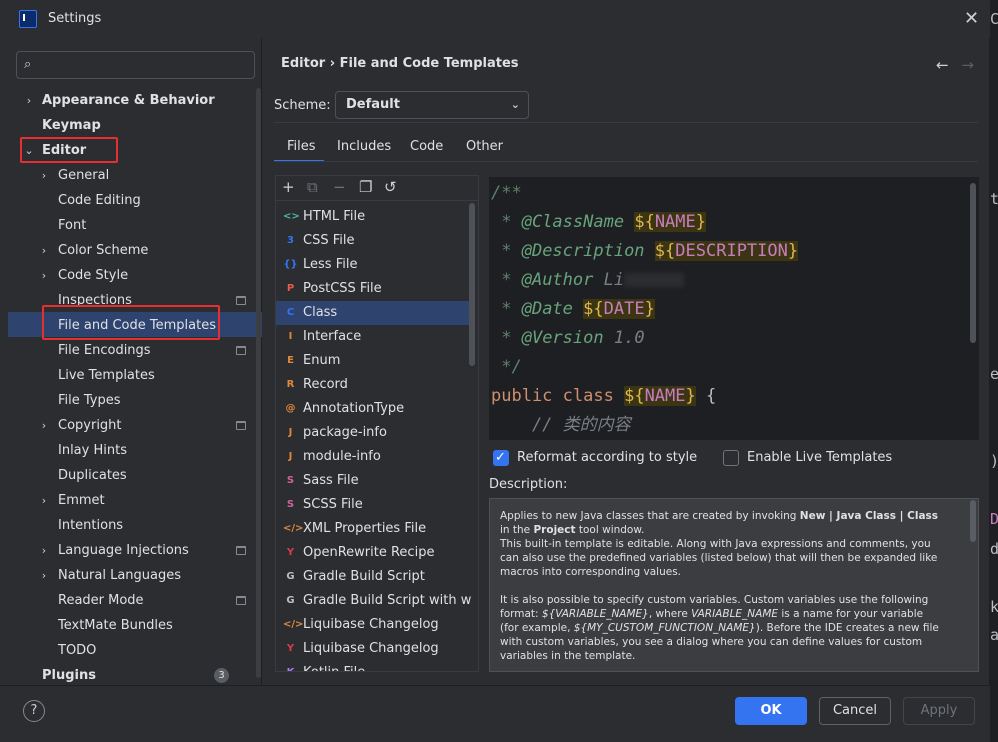 Image resolution: width=998 pixels, height=742 pixels. Describe the element at coordinates (374, 666) in the screenshot. I see `template-item: K Kotlin File` at that location.